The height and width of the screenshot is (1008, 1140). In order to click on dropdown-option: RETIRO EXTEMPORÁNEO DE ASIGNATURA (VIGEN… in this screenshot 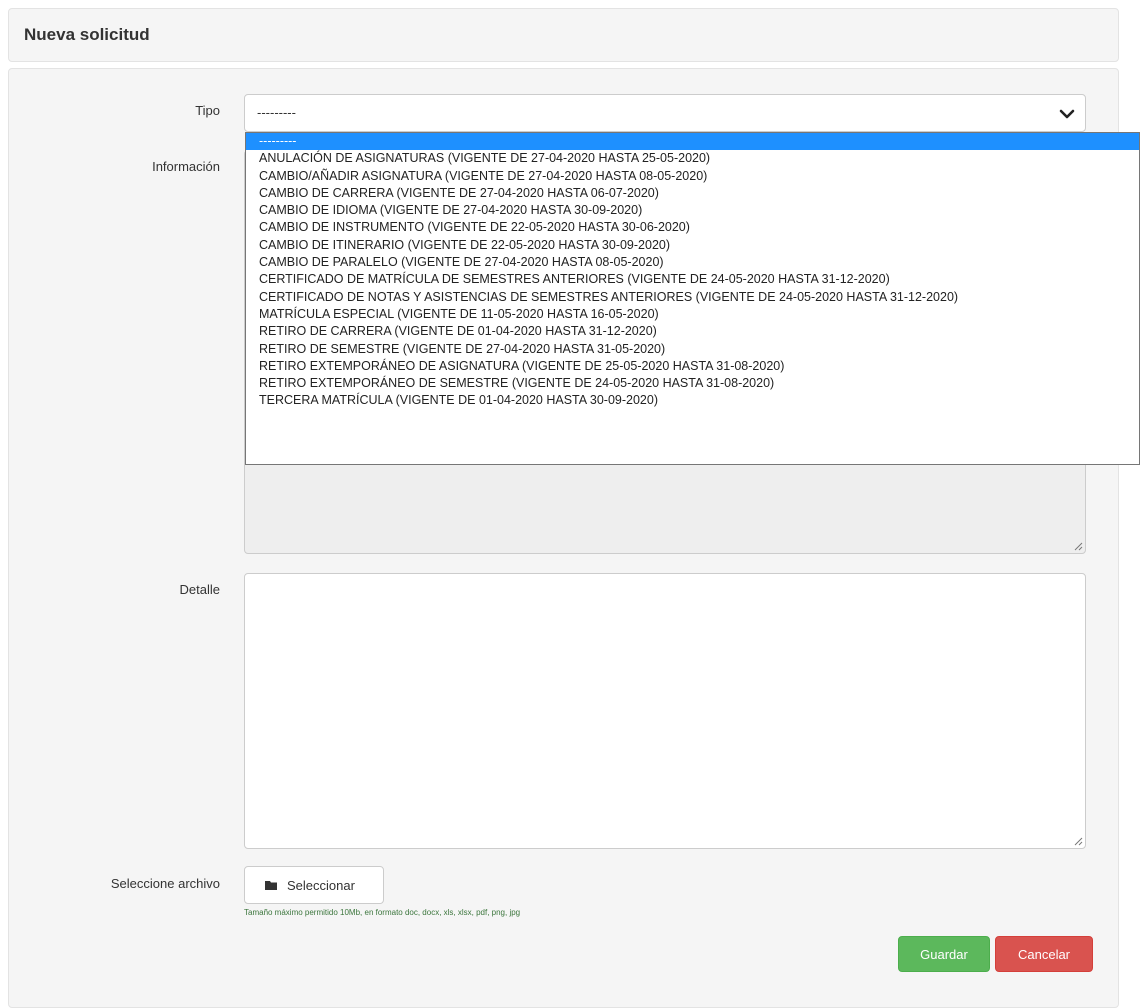, I will do `click(692, 366)`.